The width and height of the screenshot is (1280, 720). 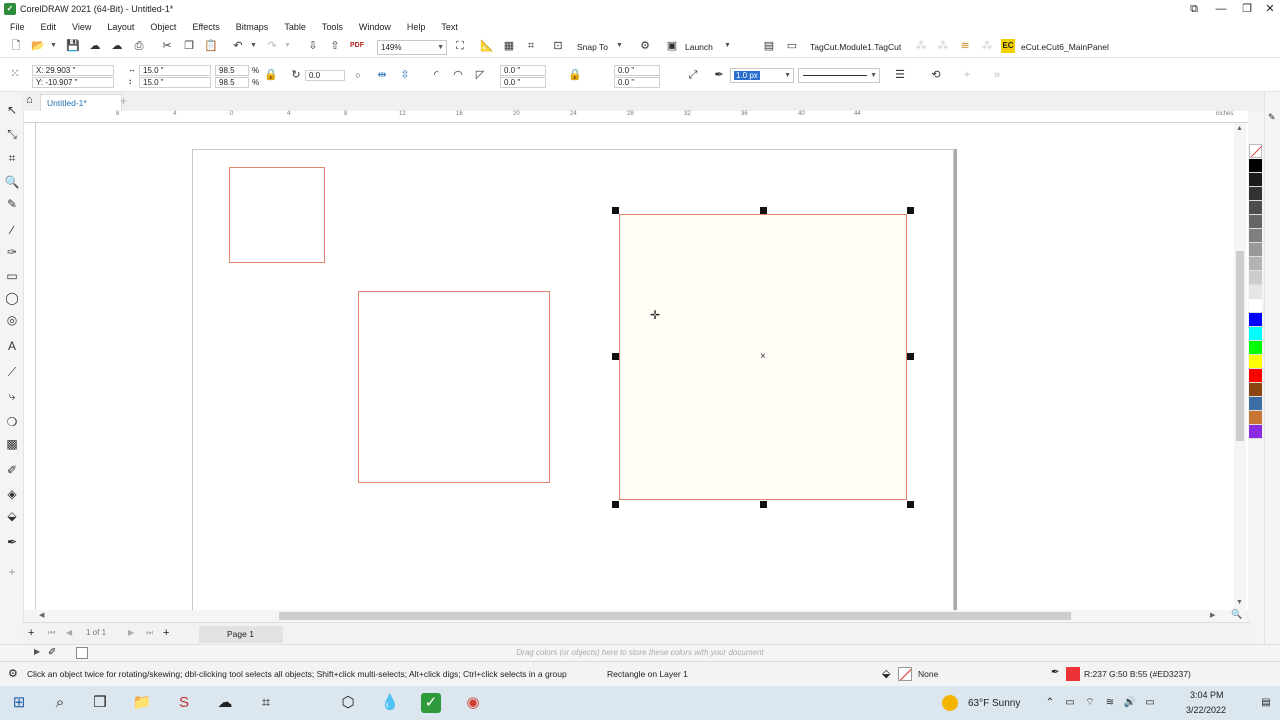 What do you see at coordinates (987, 46) in the screenshot?
I see `tagcut-tool-3-icon: ⁂` at bounding box center [987, 46].